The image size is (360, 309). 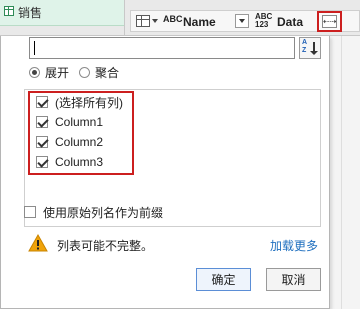 I want to click on sort-button: AZ, so click(x=310, y=48).